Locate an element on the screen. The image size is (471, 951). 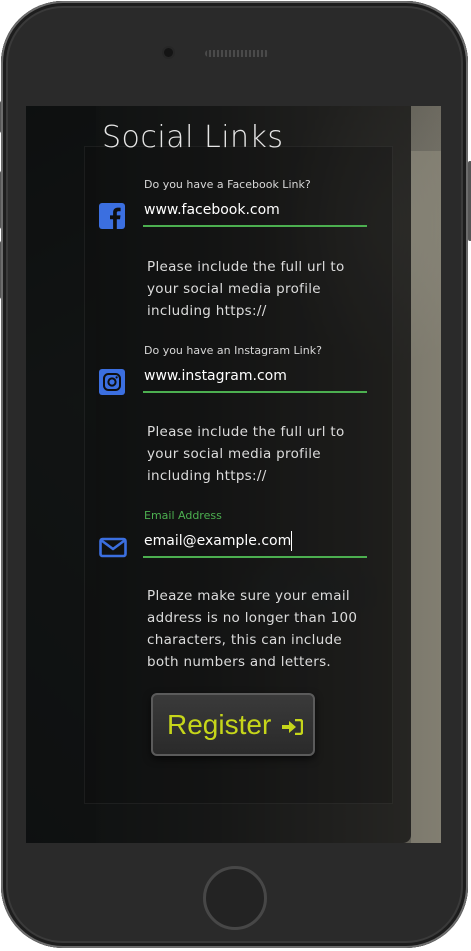
register-button: Register is located at coordinates (233, 724).